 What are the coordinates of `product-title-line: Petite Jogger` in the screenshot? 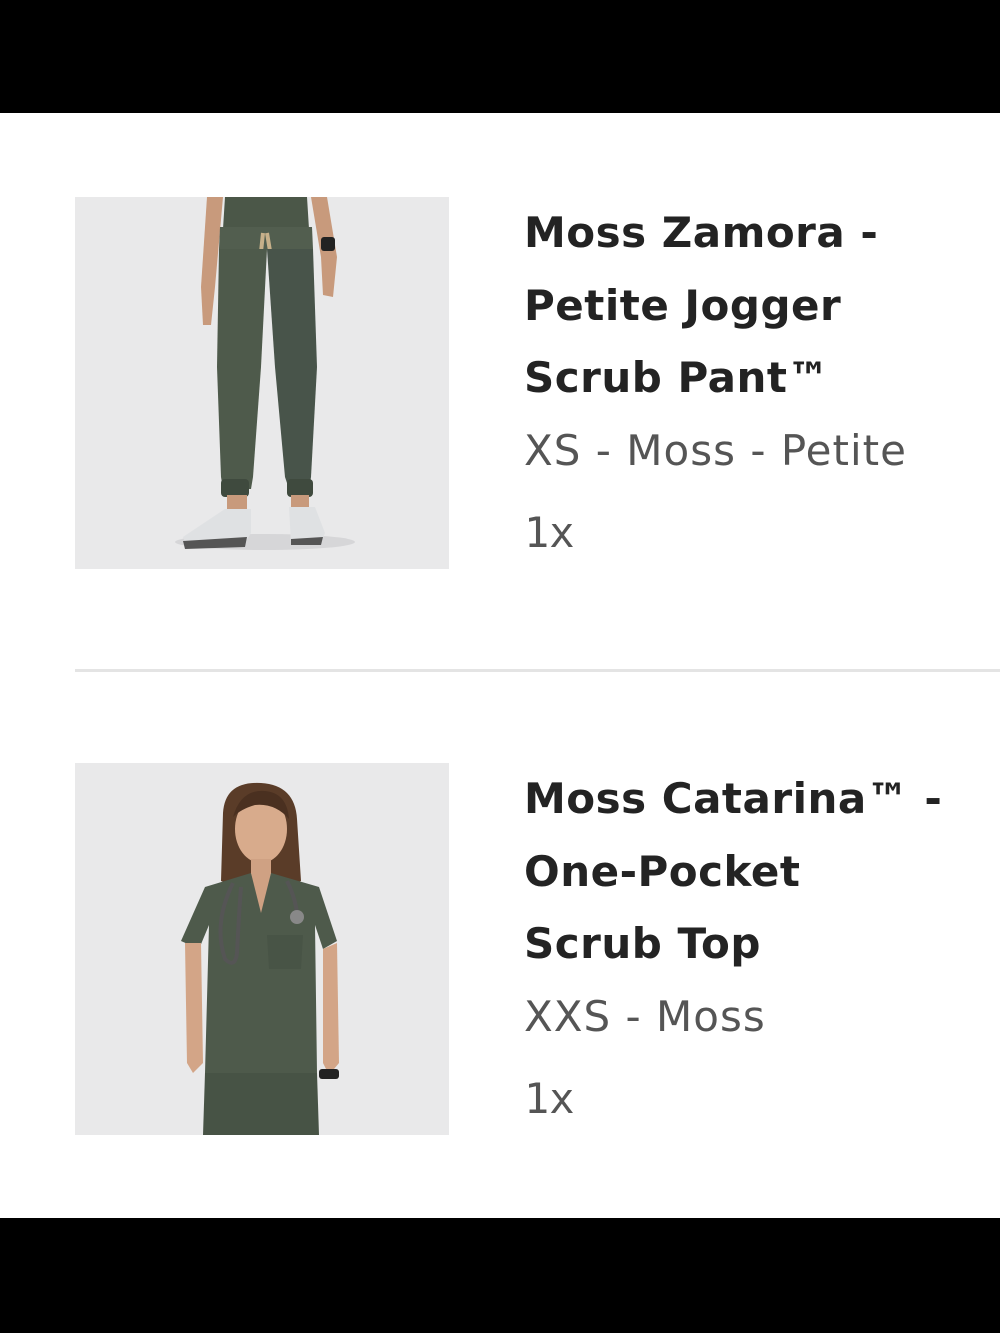 It's located at (683, 305).